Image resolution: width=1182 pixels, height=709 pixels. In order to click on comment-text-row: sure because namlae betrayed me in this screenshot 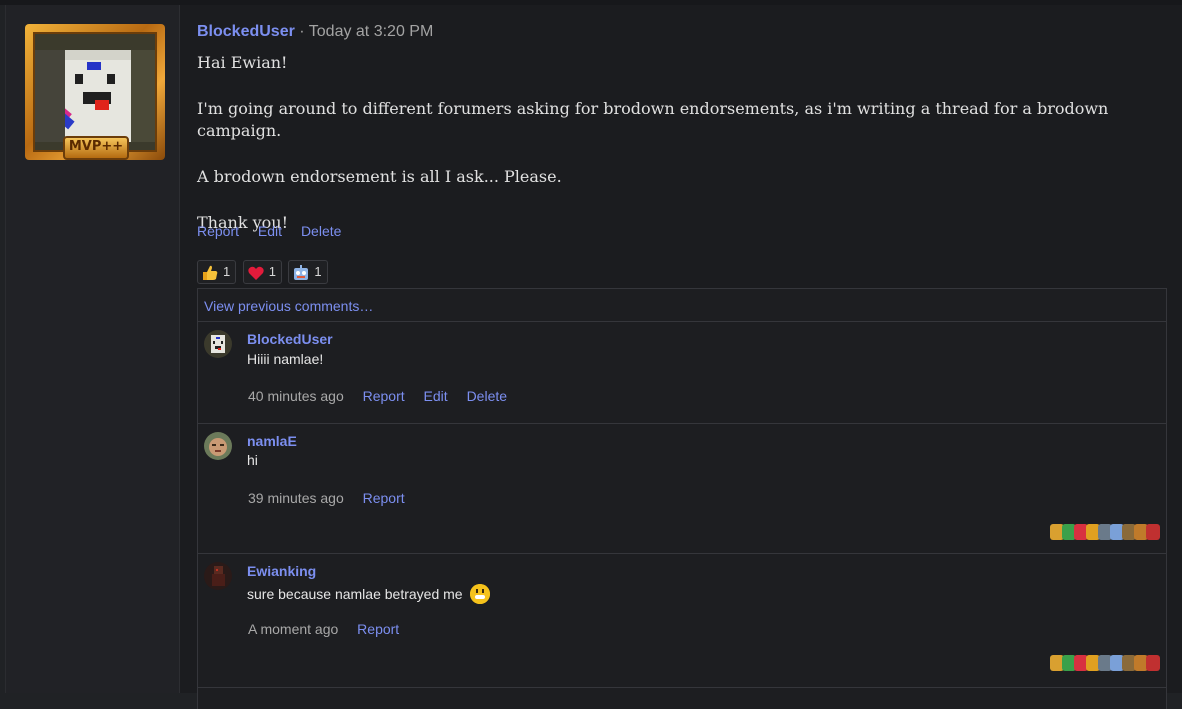, I will do `click(369, 594)`.